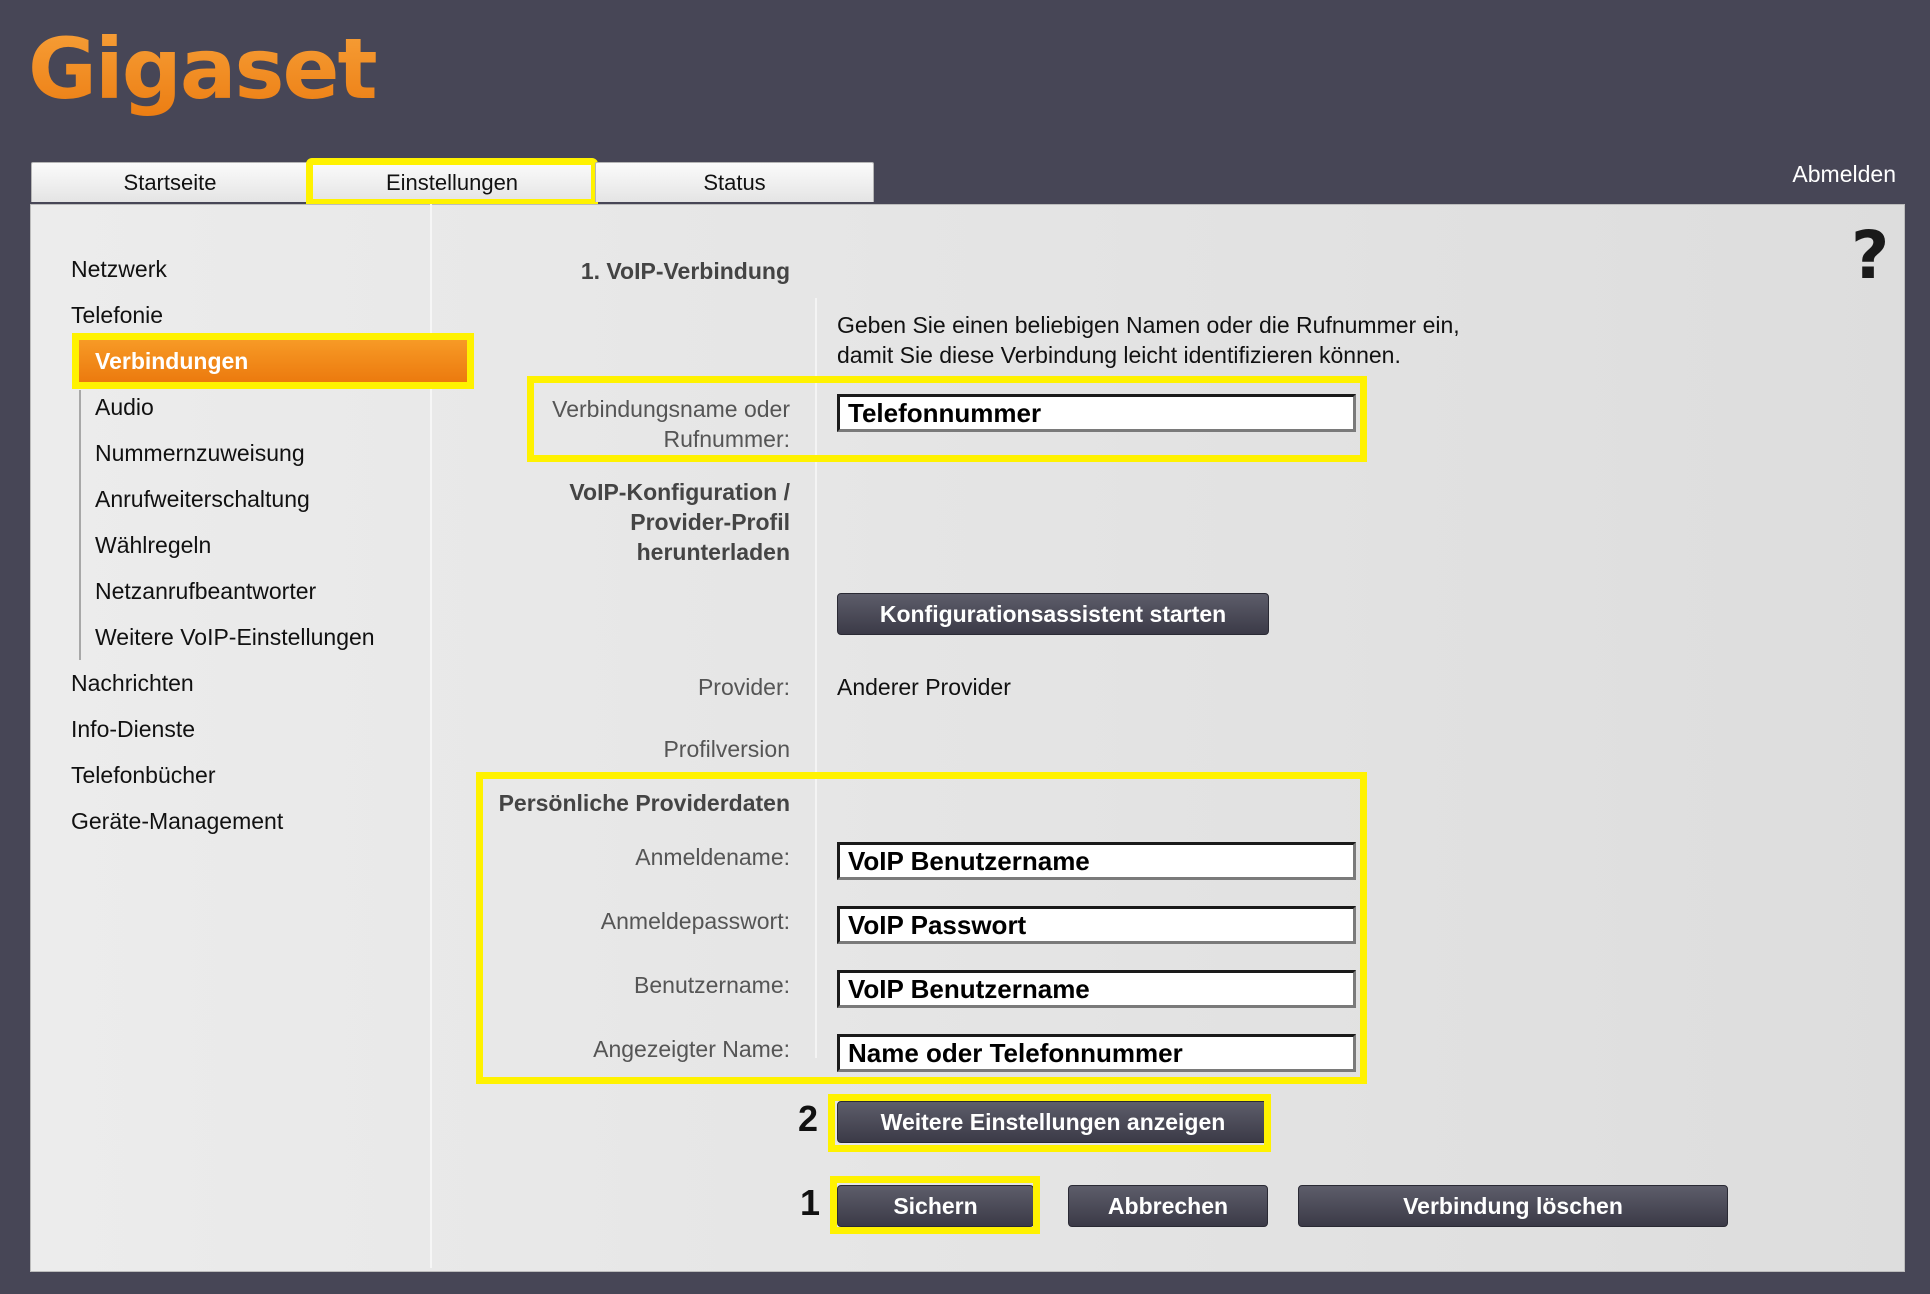 The width and height of the screenshot is (1930, 1294). Describe the element at coordinates (1049, 1123) in the screenshot. I see `highlight-more-settings` at that location.